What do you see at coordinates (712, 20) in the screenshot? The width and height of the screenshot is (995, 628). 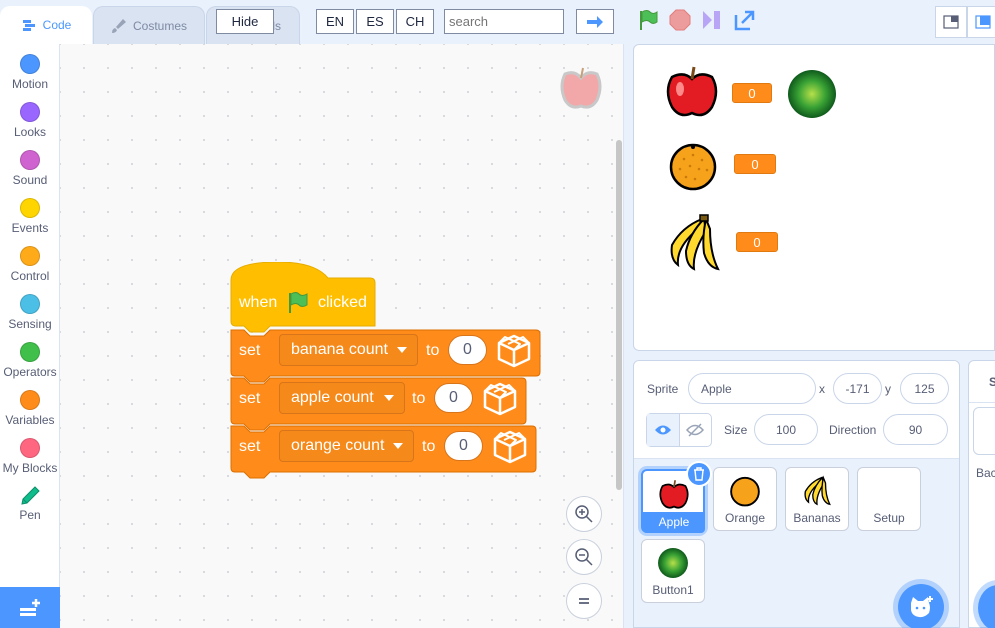 I see `turbo-icon` at bounding box center [712, 20].